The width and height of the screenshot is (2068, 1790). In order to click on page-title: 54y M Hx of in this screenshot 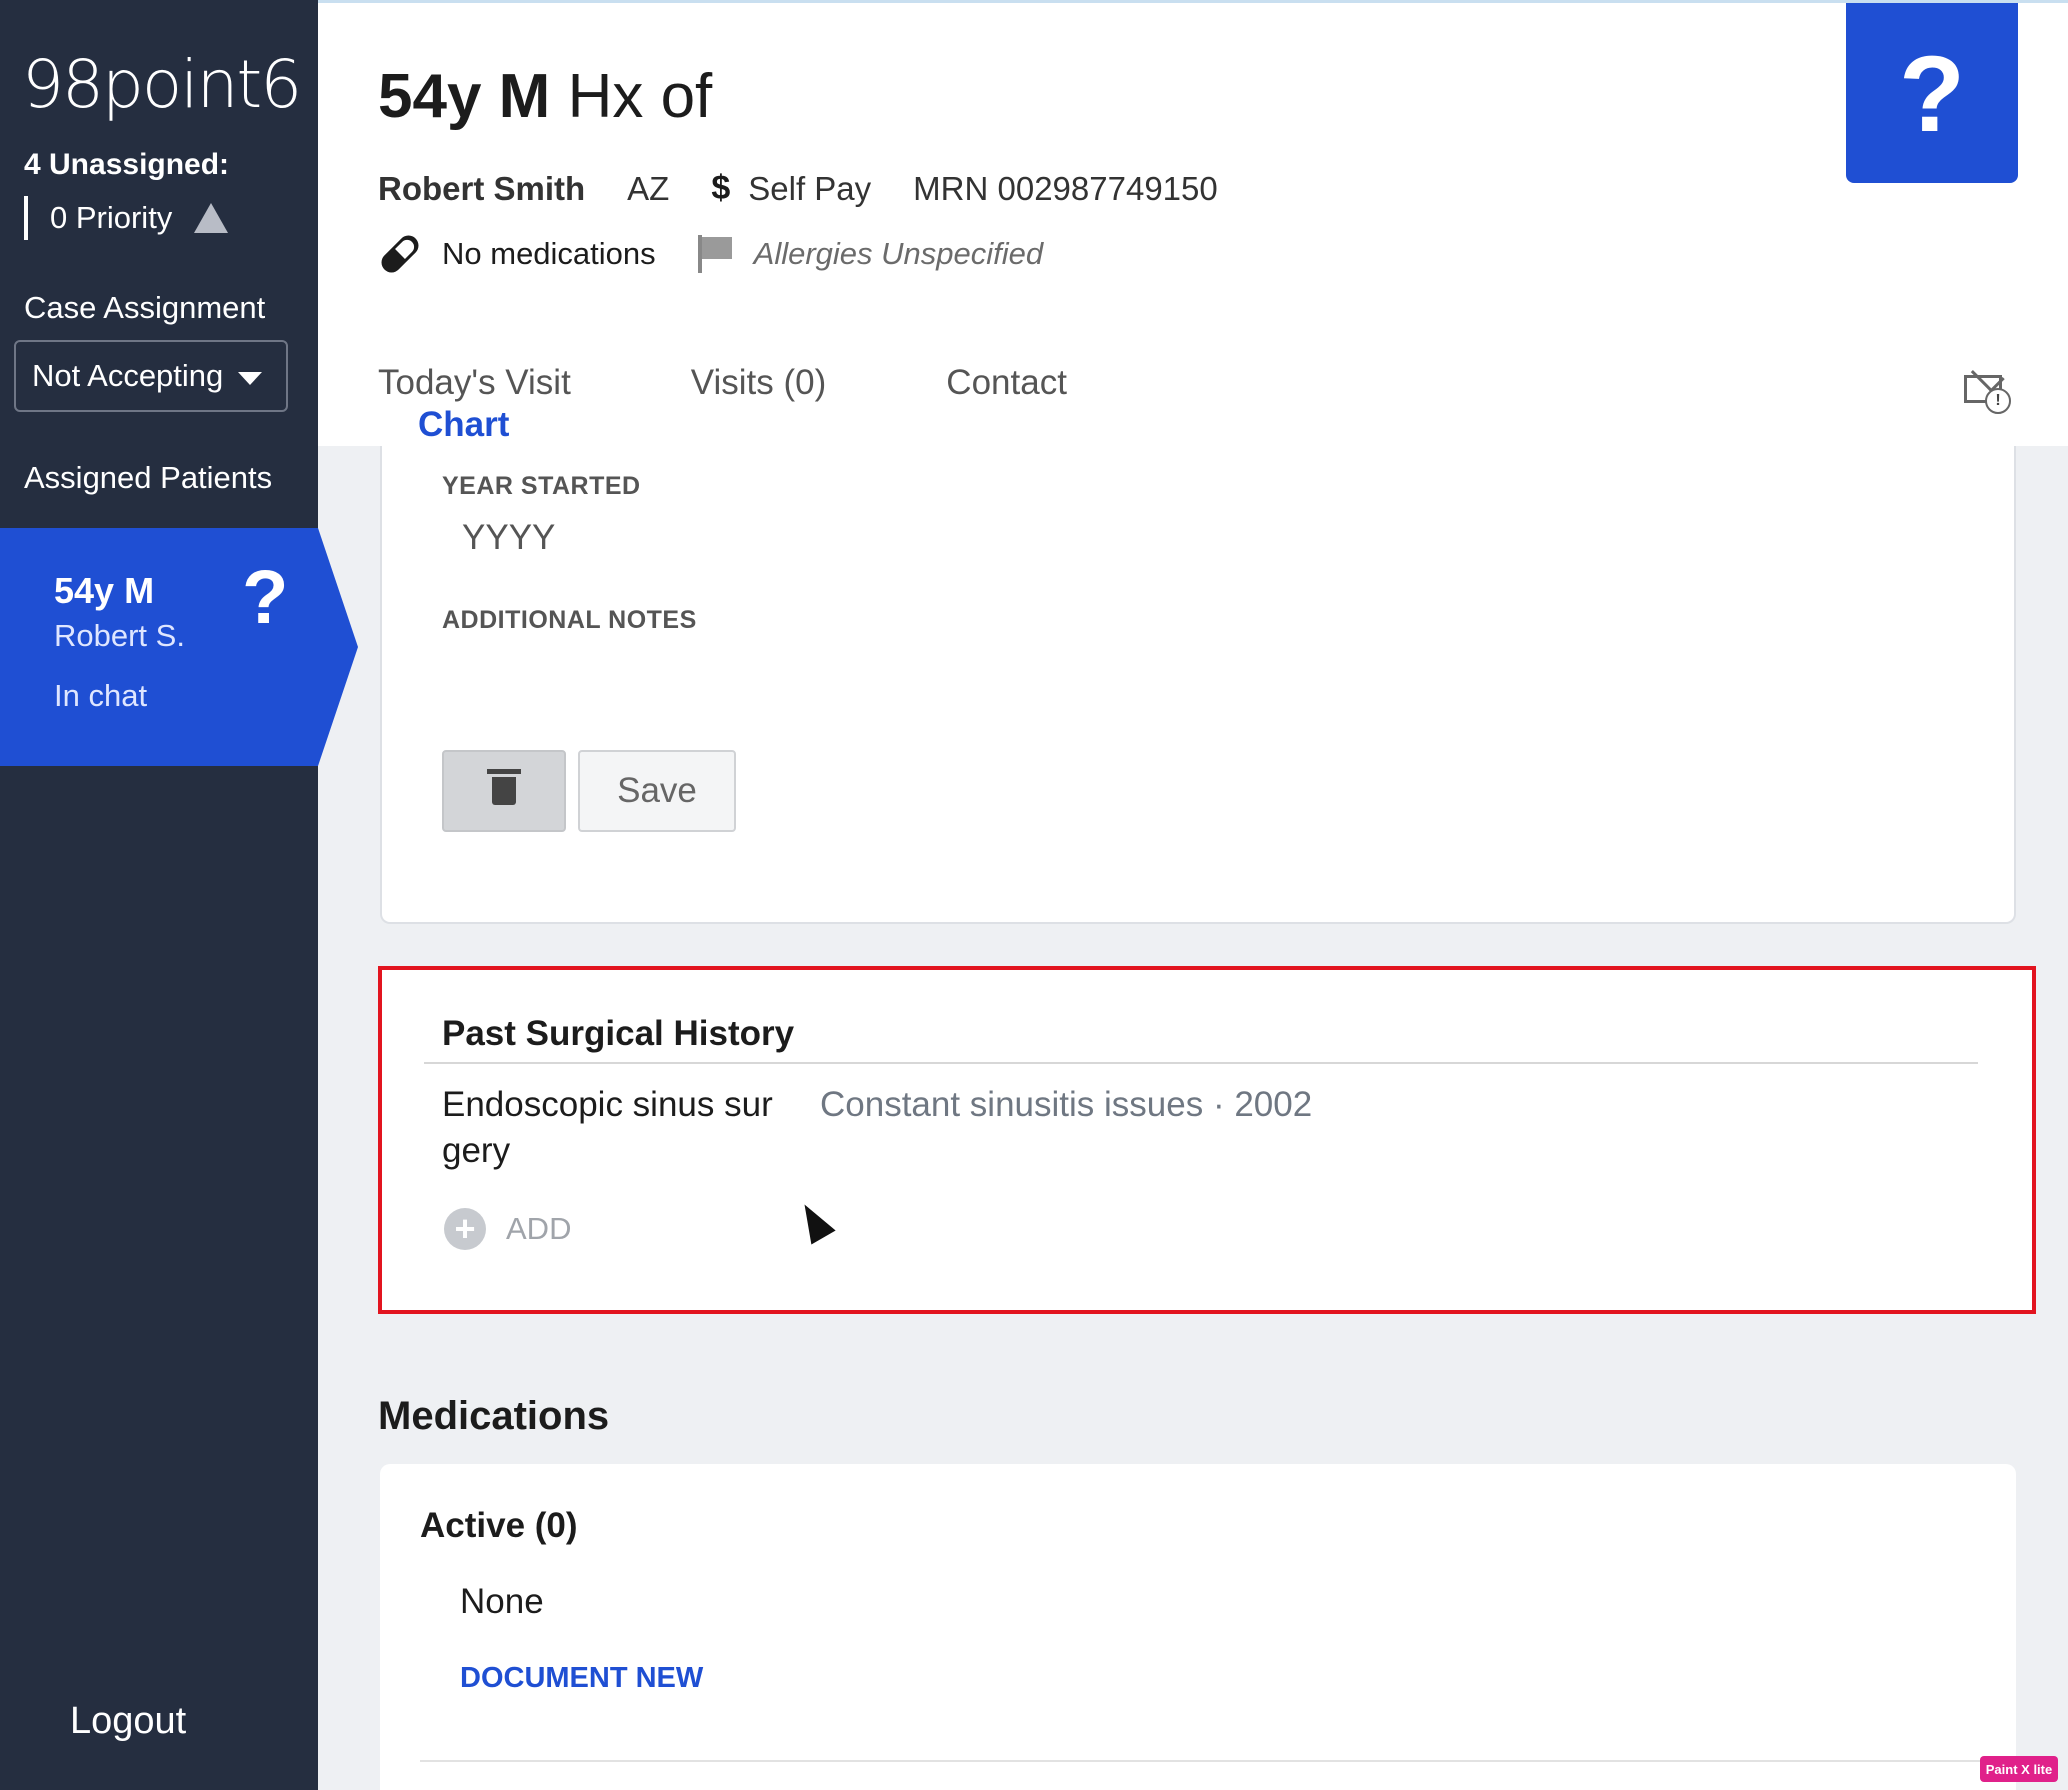, I will do `click(545, 96)`.